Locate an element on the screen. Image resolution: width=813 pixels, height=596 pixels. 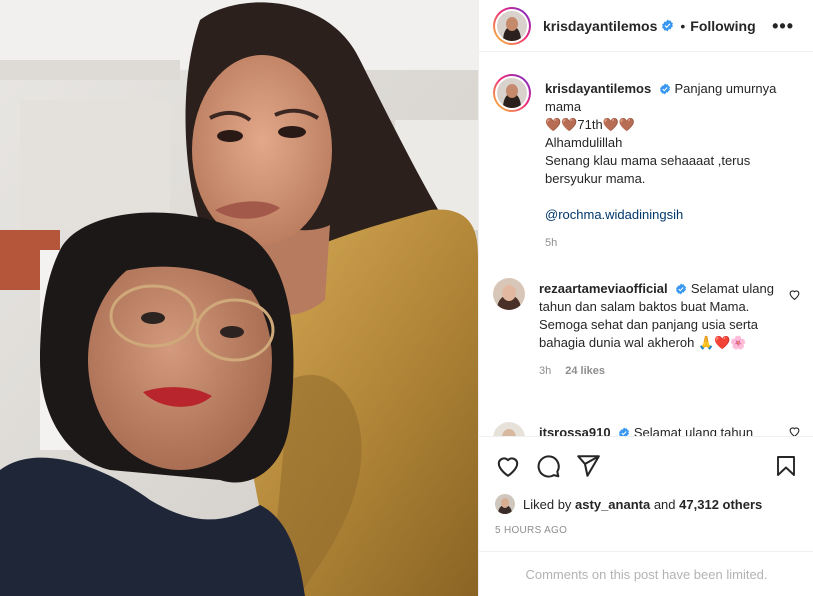
comment-time: 3h is located at coordinates (545, 371).